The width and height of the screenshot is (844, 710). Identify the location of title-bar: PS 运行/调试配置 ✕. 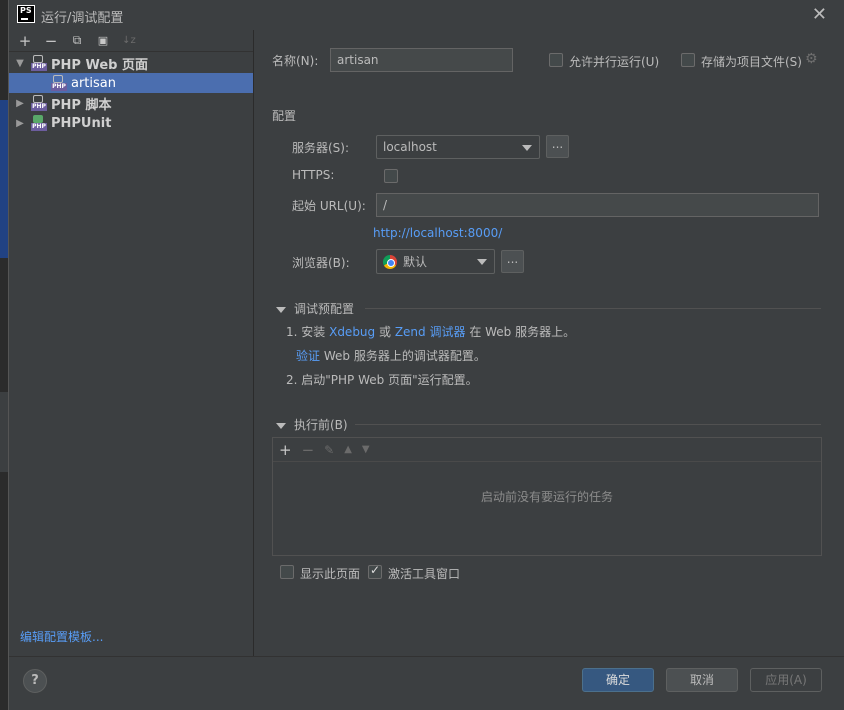
(426, 15).